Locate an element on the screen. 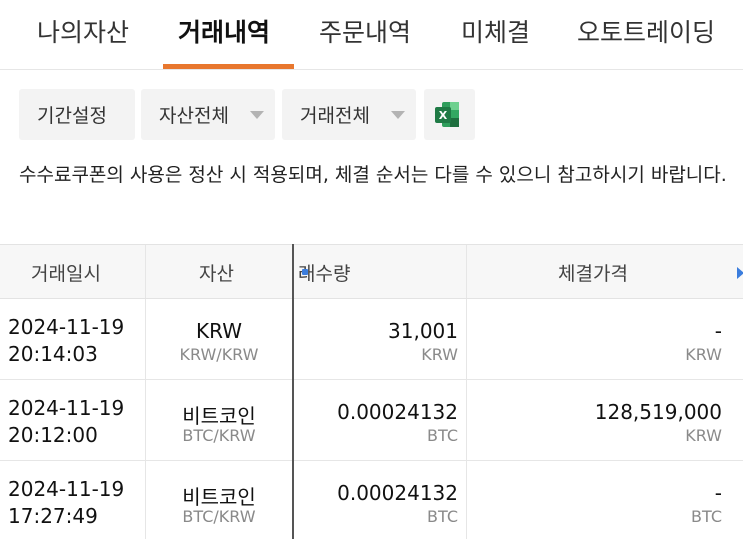 The width and height of the screenshot is (743, 539). table-header-row: 거래일시 자산 래수량 체결가격 is located at coordinates (371, 271).